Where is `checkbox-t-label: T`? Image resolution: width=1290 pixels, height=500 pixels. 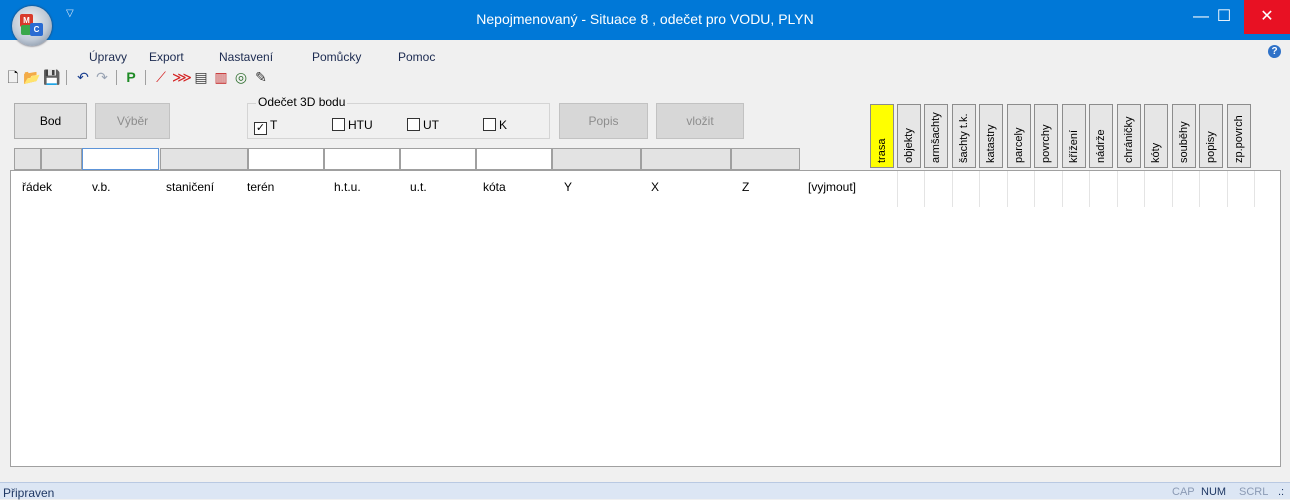
checkbox-t-label: T is located at coordinates (274, 125).